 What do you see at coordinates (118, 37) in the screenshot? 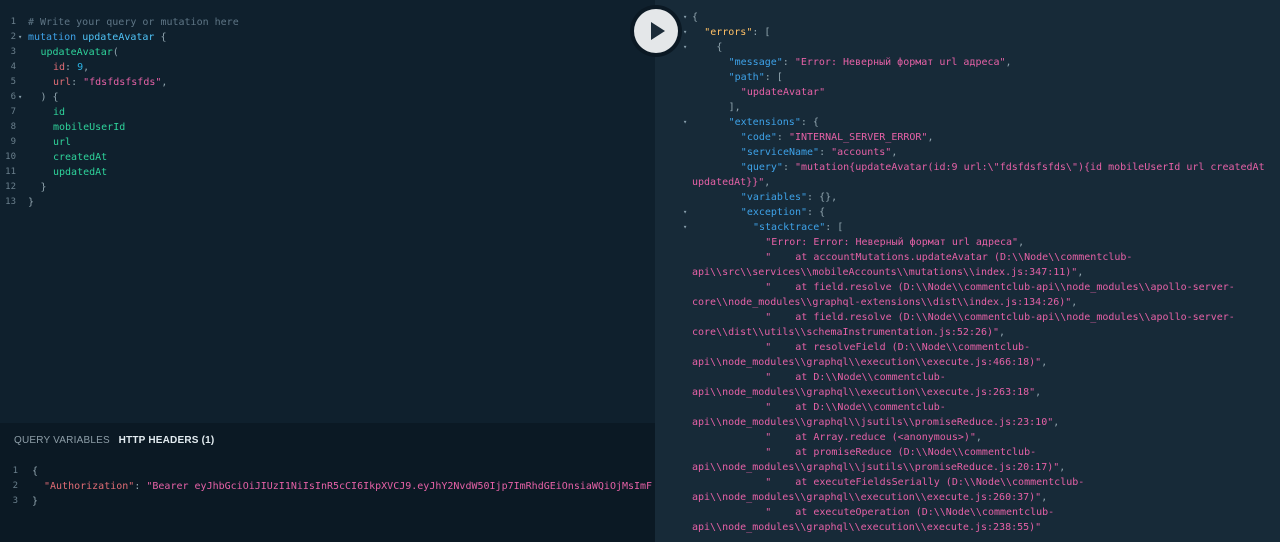
I see `code-token: updateAvatar` at bounding box center [118, 37].